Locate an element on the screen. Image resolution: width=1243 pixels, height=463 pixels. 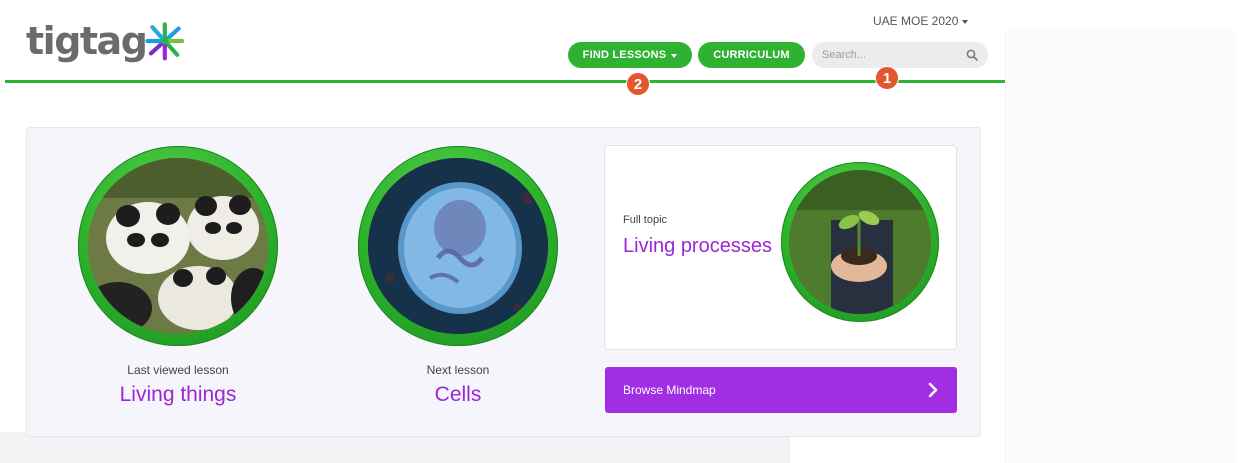
pandas-image is located at coordinates (178, 246).